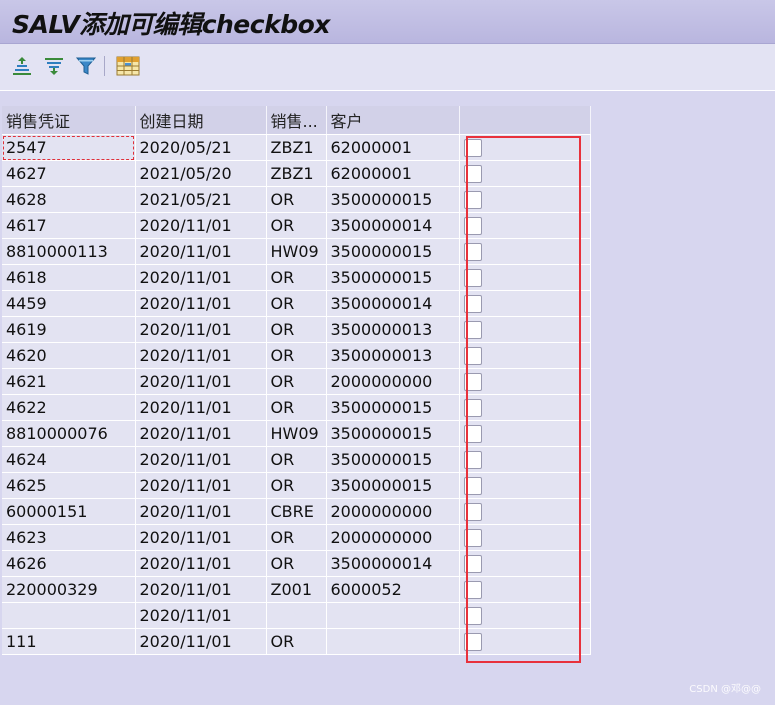 Image resolution: width=775 pixels, height=705 pixels. I want to click on cell-created-date: 2021/05/20, so click(201, 173).